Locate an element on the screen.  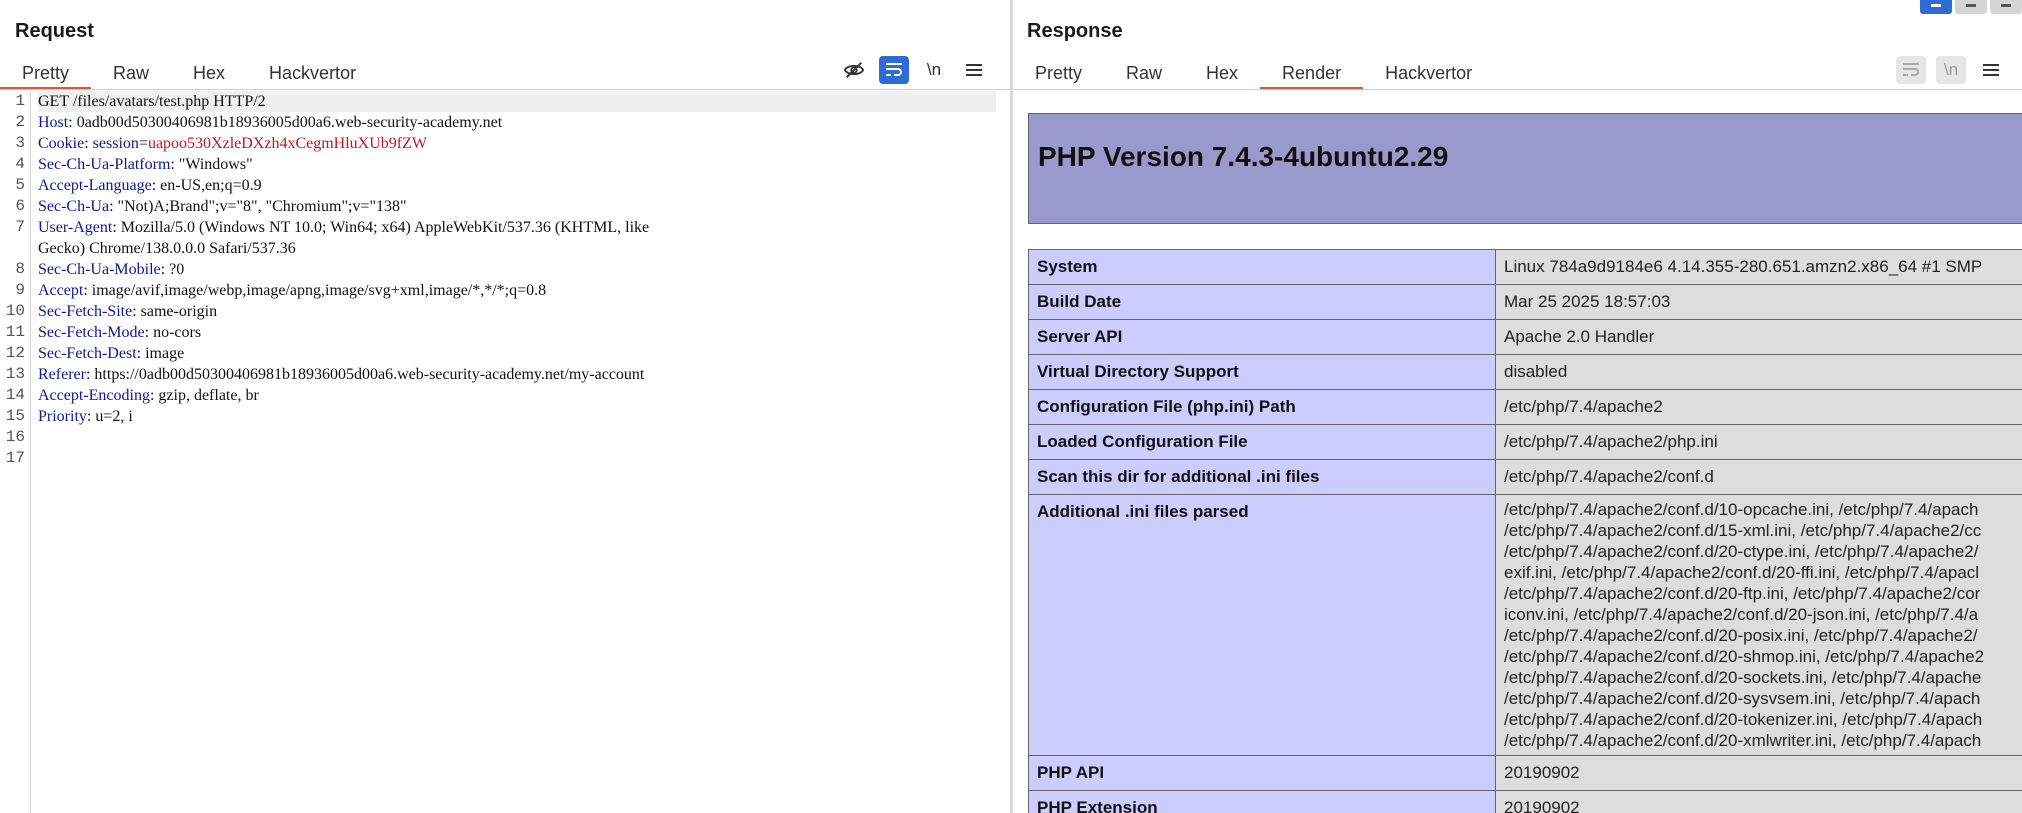
line-number: 14 is located at coordinates (15, 395).